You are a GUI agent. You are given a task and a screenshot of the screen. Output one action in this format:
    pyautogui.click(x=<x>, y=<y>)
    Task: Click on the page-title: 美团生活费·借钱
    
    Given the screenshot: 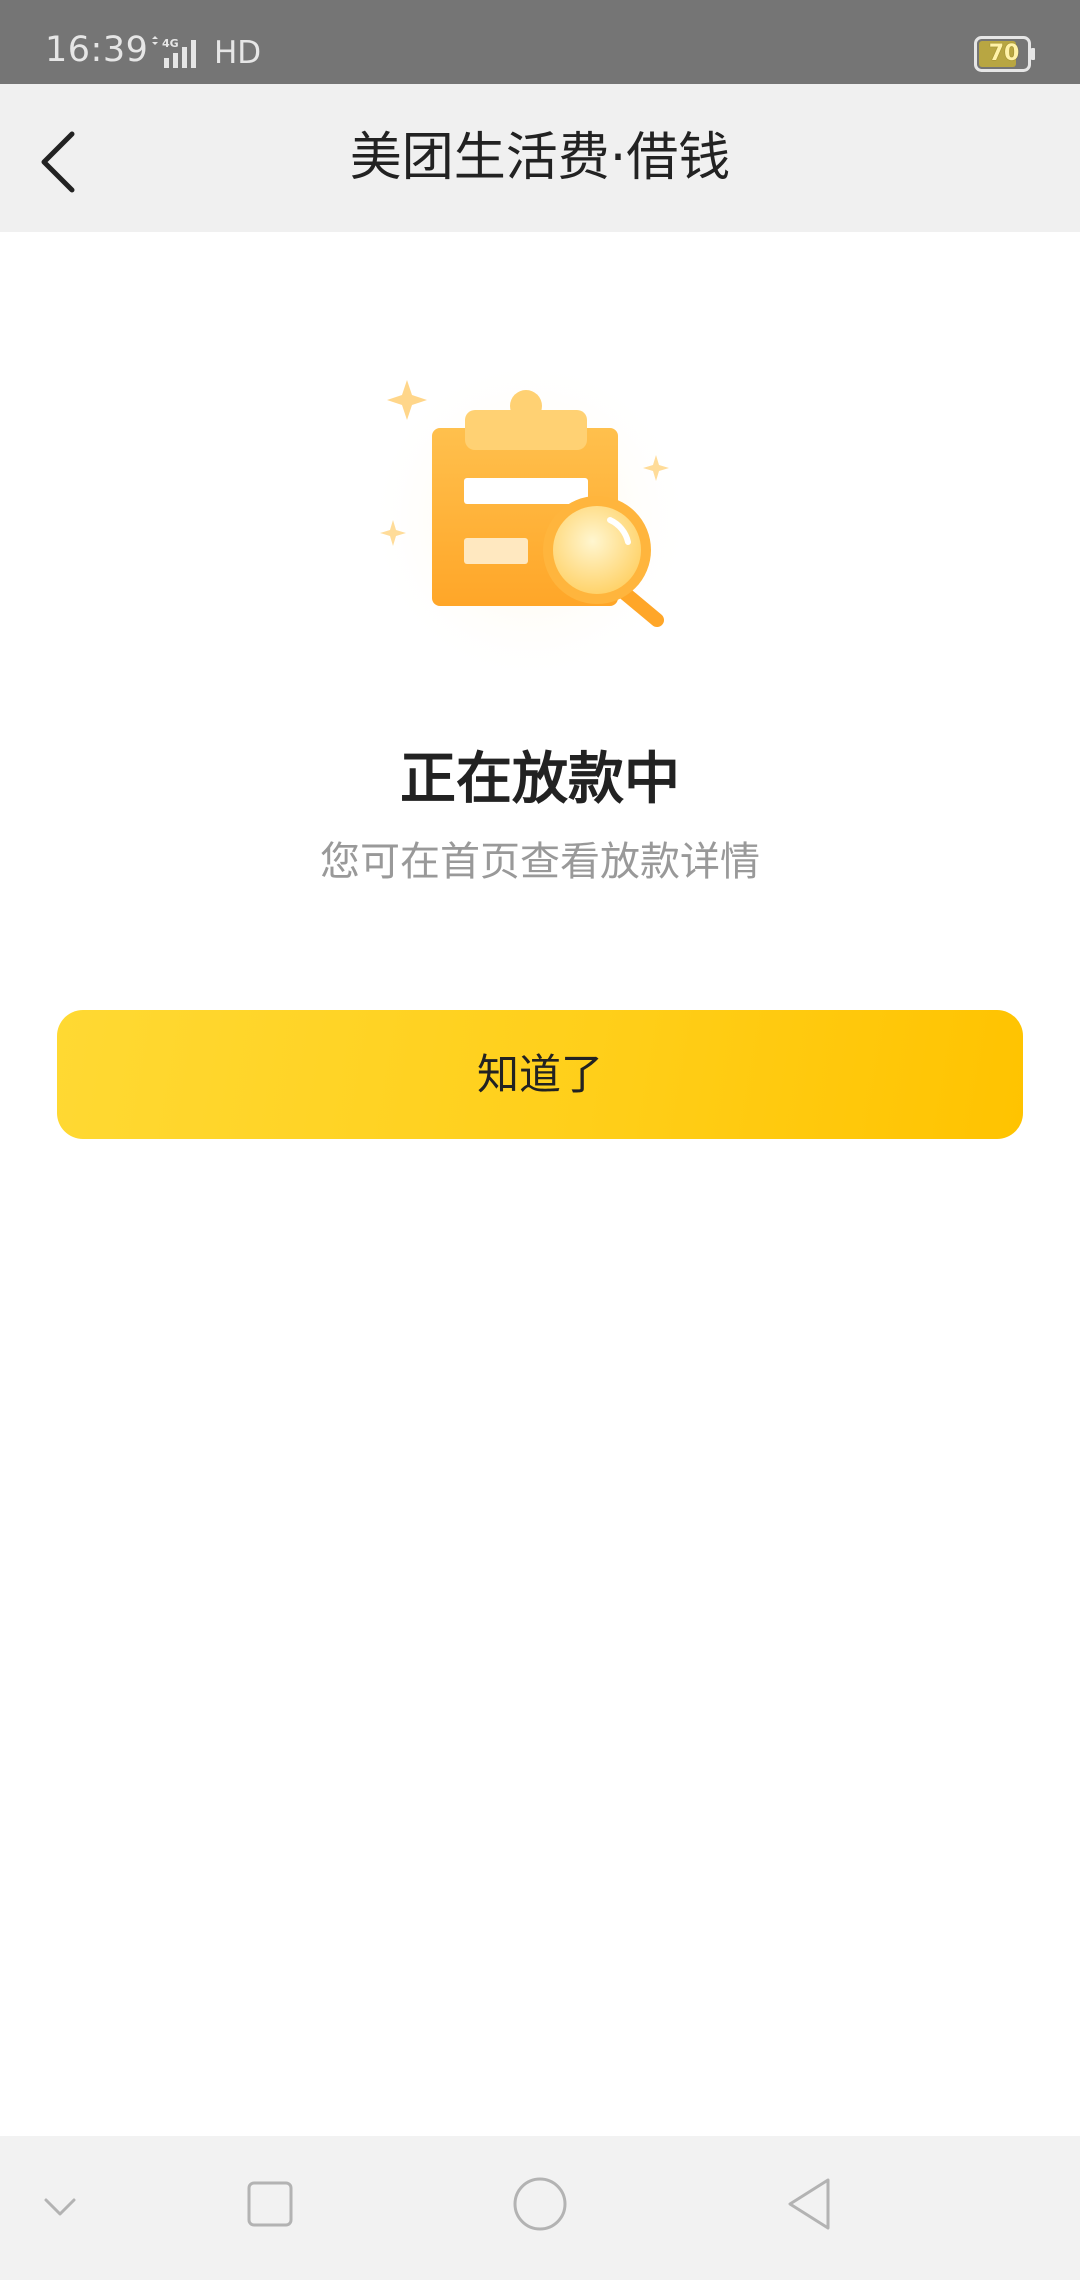 What is the action you would take?
    pyautogui.click(x=540, y=158)
    